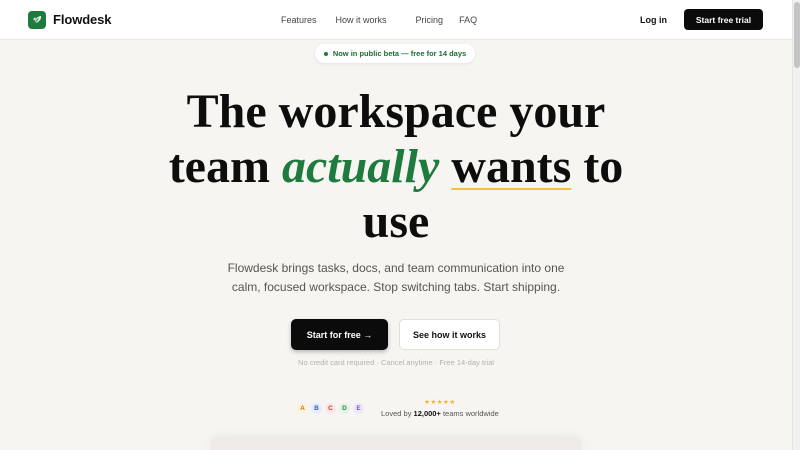 The height and width of the screenshot is (450, 800). I want to click on scrollbar, so click(796, 225).